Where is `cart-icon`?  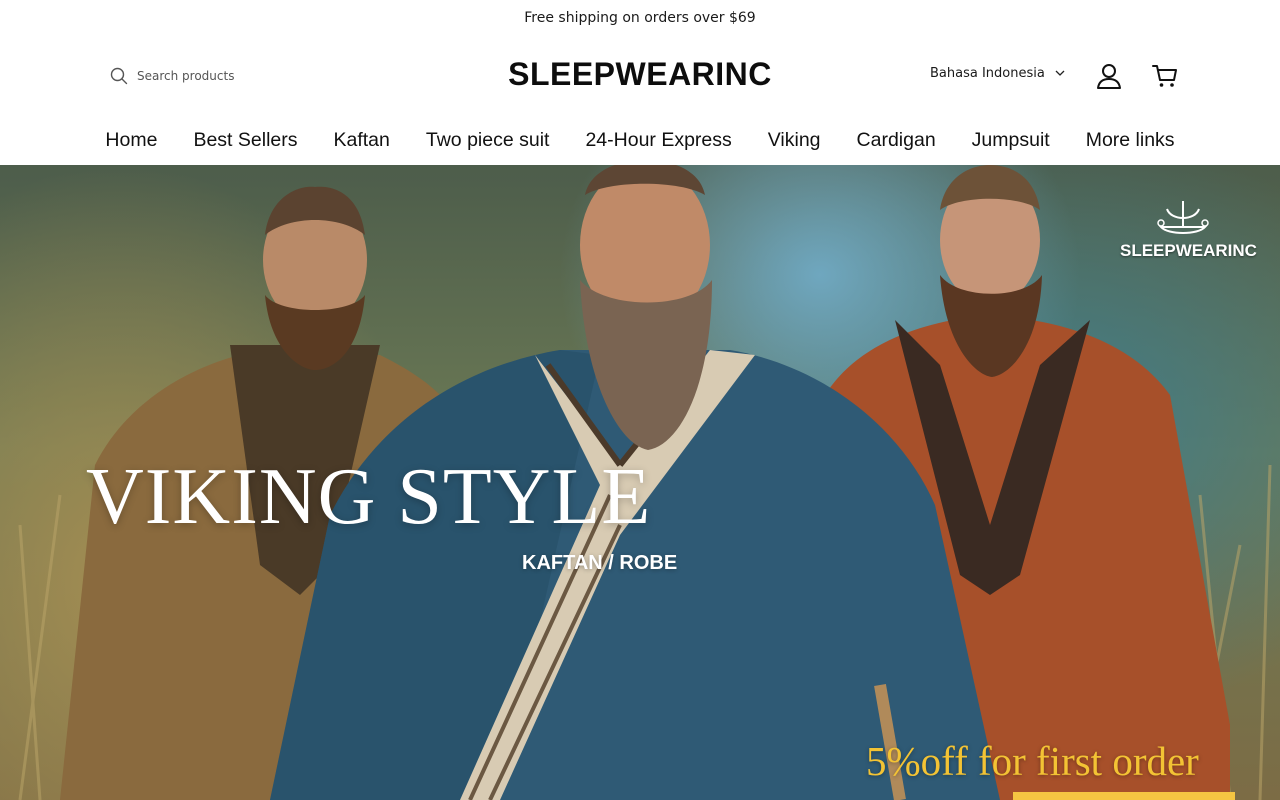
cart-icon is located at coordinates (1164, 76).